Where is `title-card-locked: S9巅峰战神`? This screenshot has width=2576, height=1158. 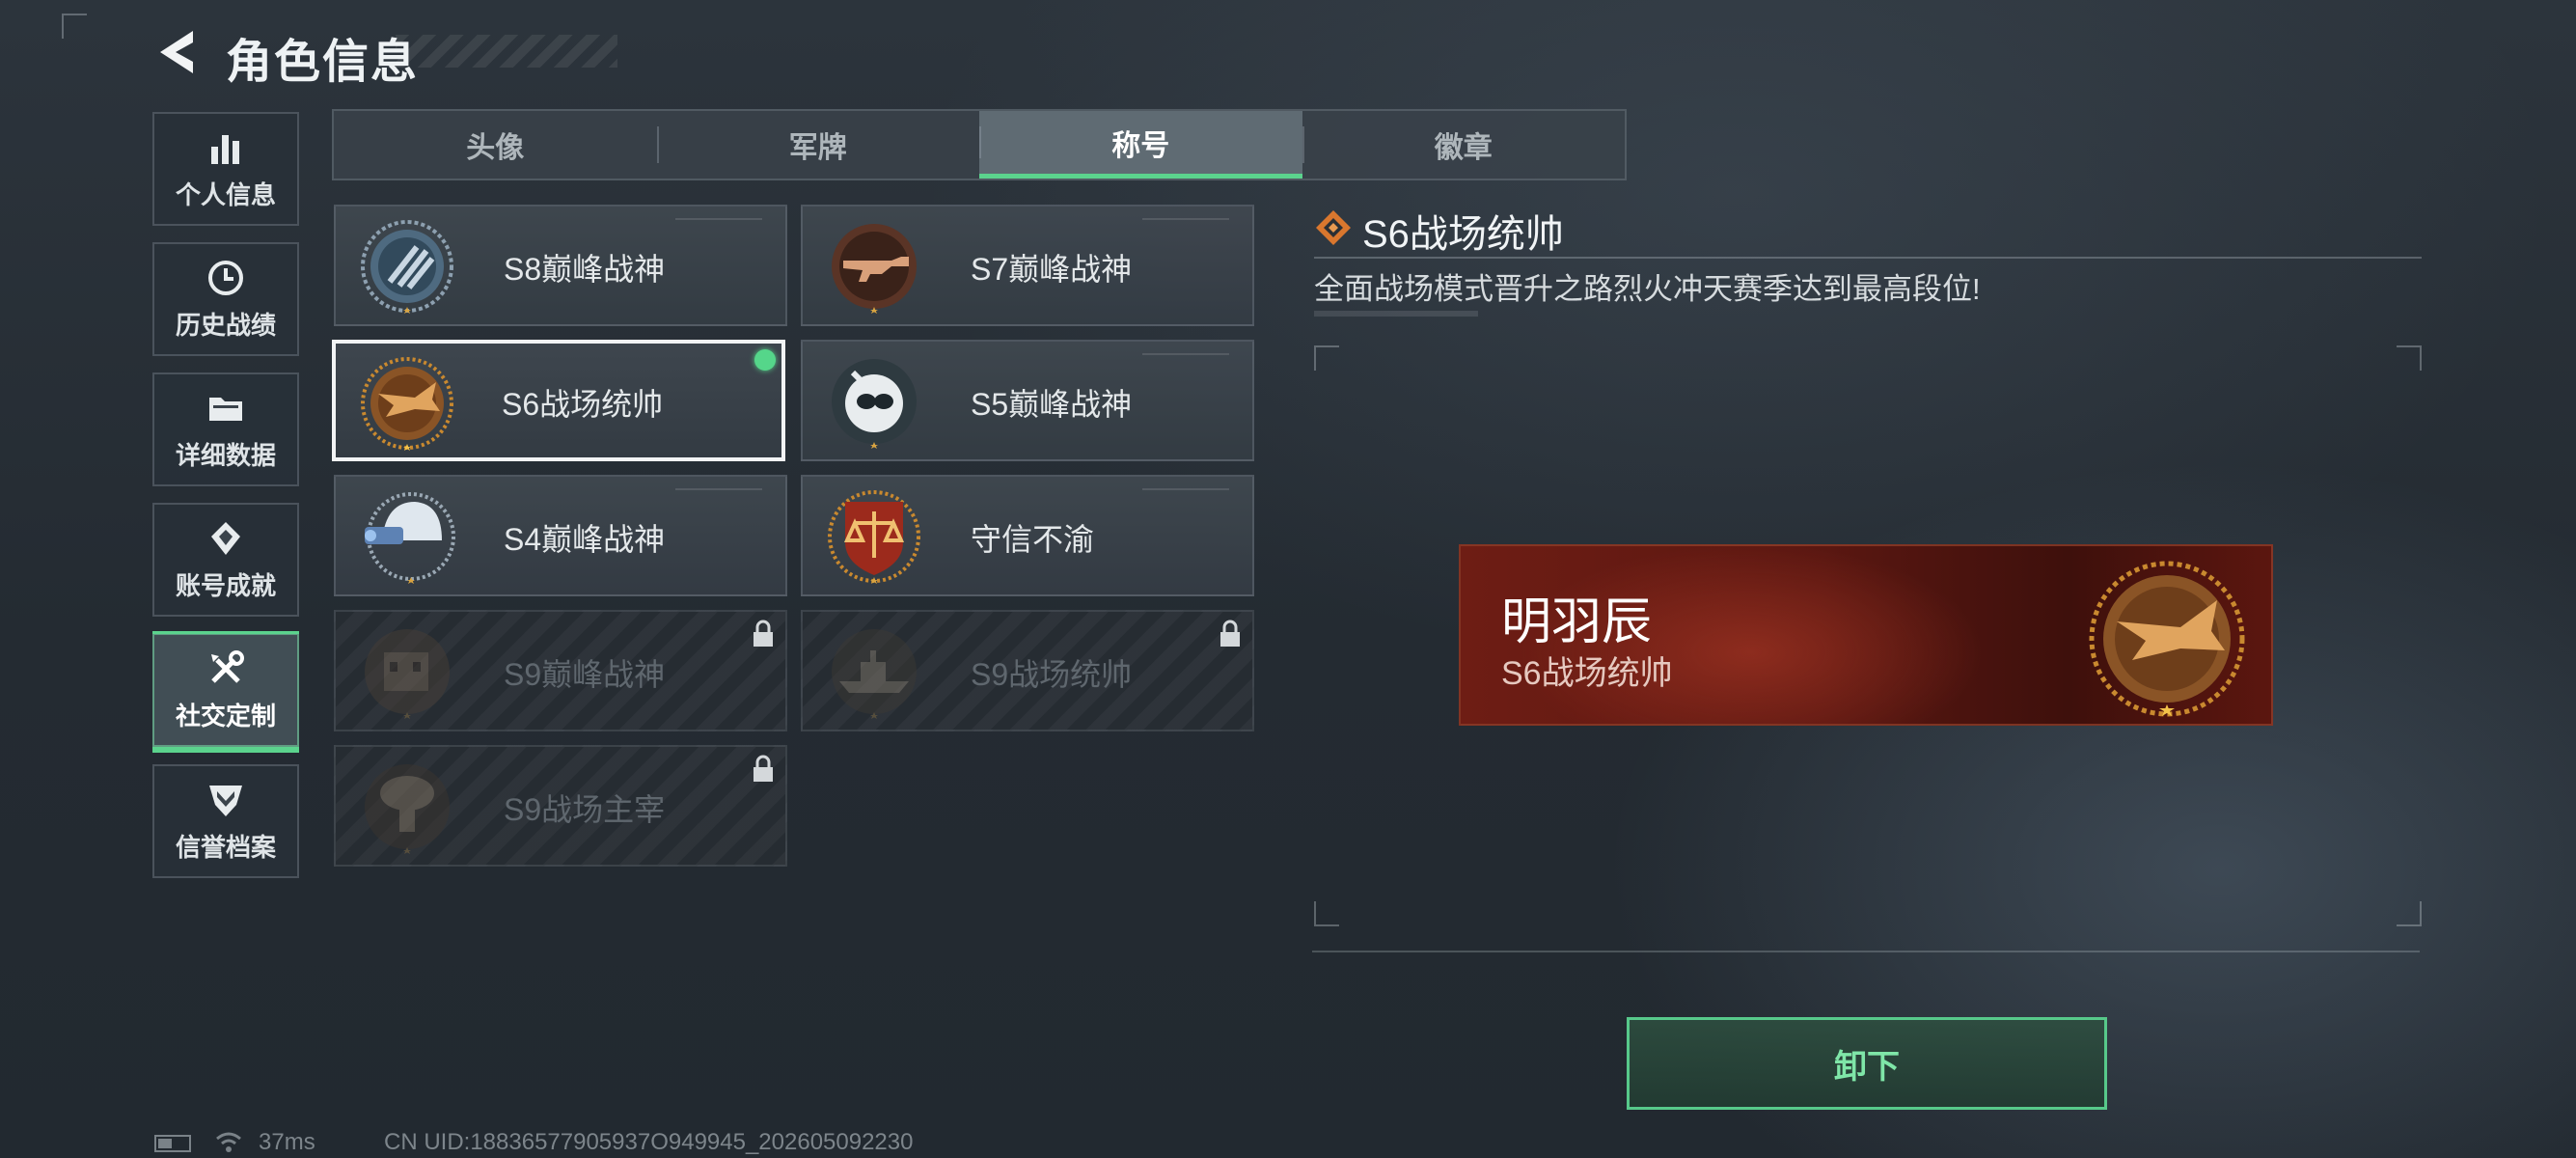
title-card-locked: S9巅峰战神 is located at coordinates (560, 670).